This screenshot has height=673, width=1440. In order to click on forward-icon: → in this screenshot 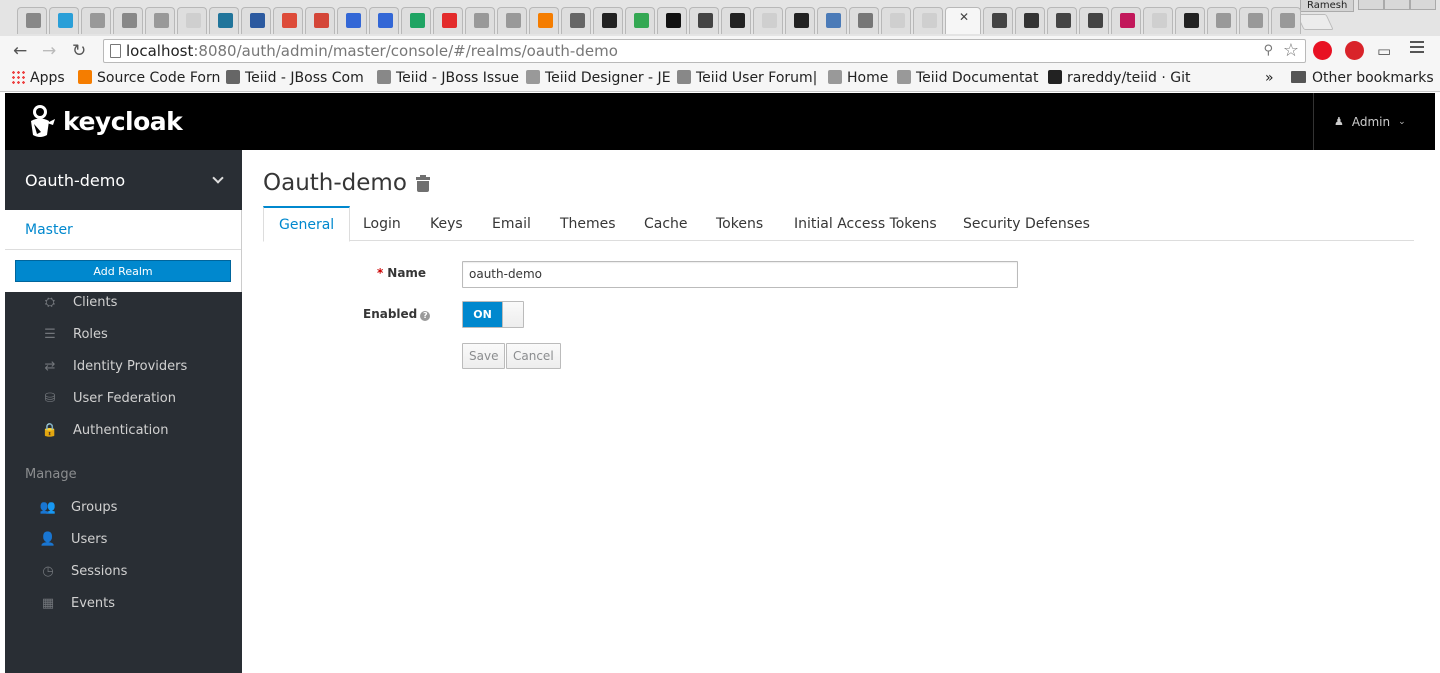, I will do `click(49, 51)`.